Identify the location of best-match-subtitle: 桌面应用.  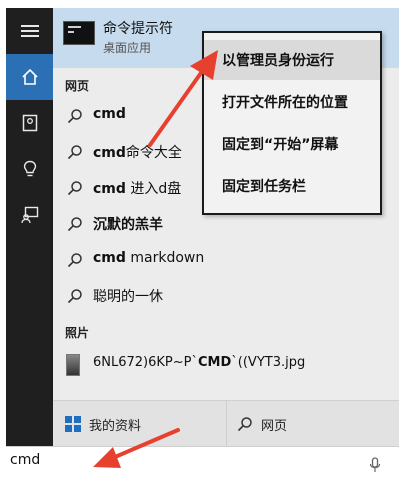
(127, 48).